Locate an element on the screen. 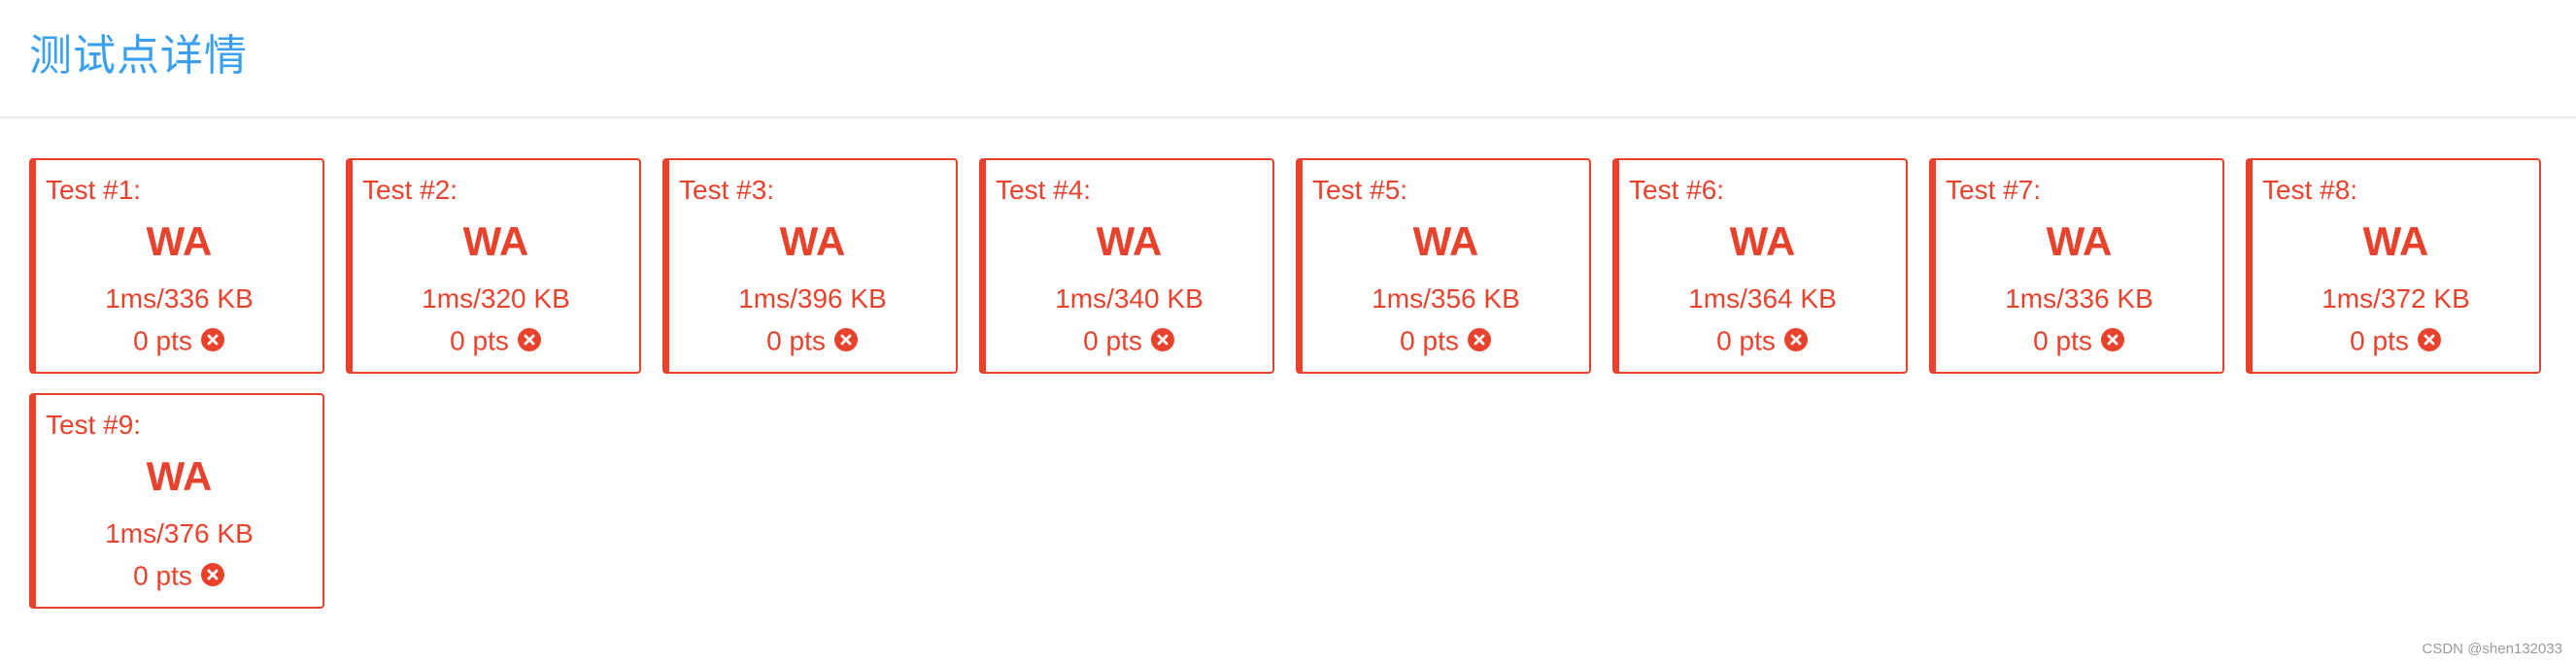 The image size is (2576, 663). test-case-label: Test #8: is located at coordinates (2310, 190).